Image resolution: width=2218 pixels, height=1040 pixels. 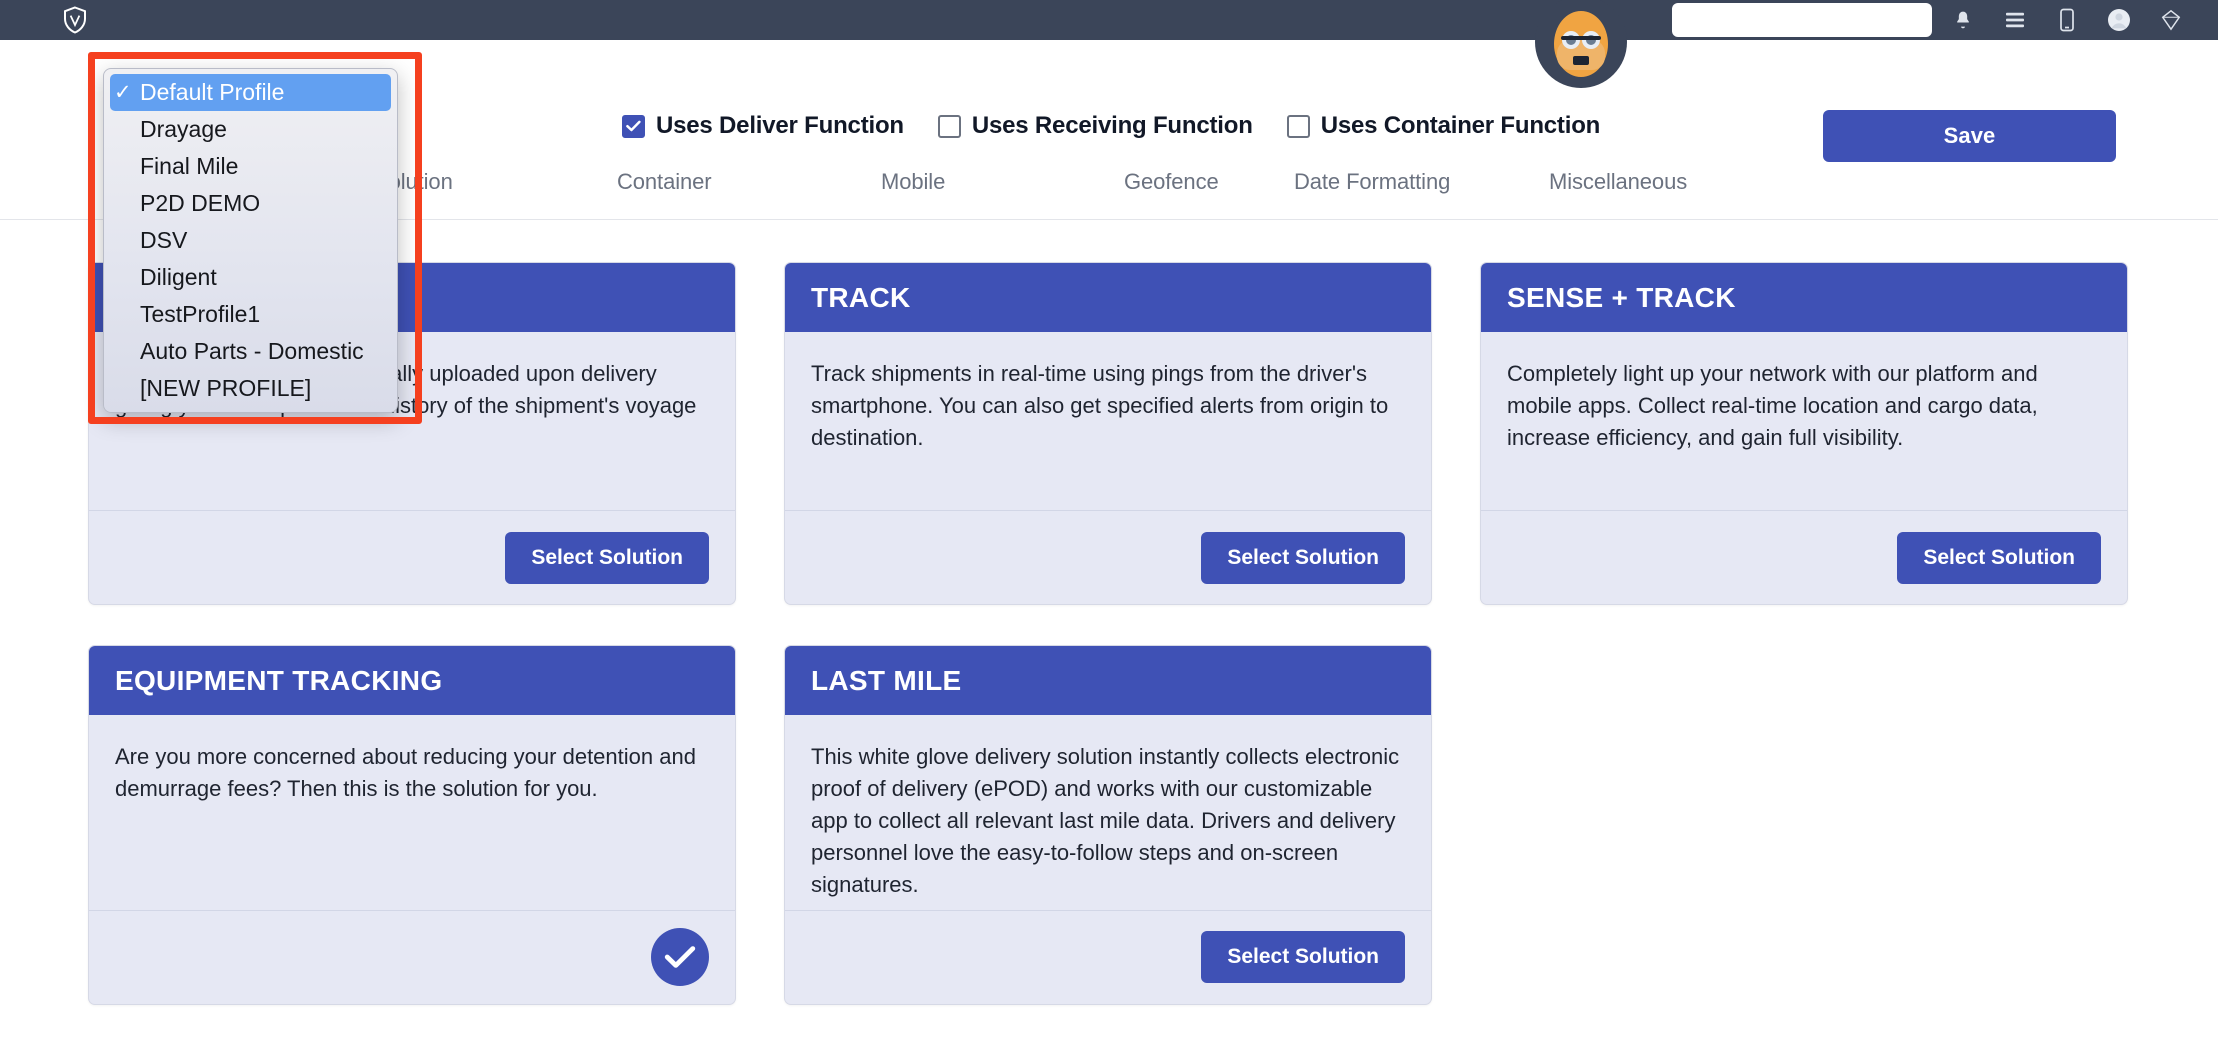 What do you see at coordinates (1171, 182) in the screenshot?
I see `tab-geofence: Geofence` at bounding box center [1171, 182].